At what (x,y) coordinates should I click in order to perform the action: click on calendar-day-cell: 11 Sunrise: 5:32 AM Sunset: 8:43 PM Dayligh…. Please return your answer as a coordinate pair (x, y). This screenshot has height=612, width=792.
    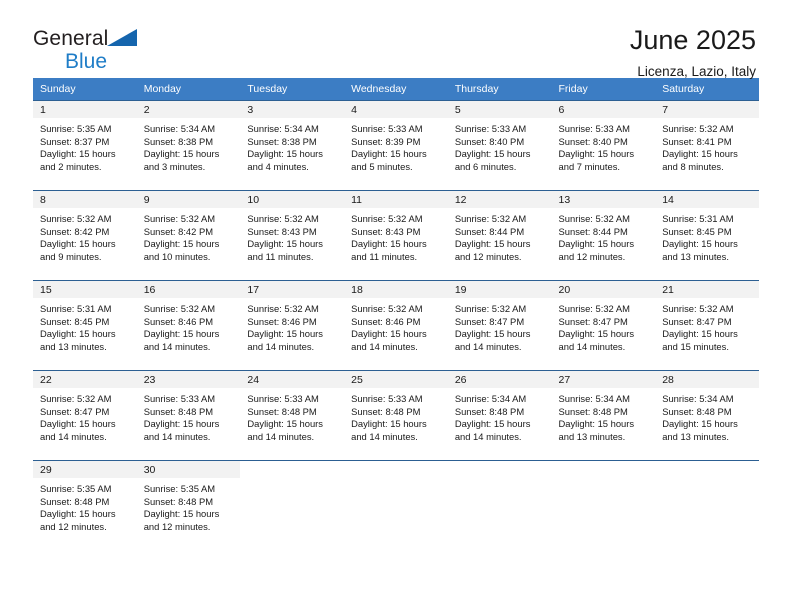
    Looking at the image, I should click on (396, 235).